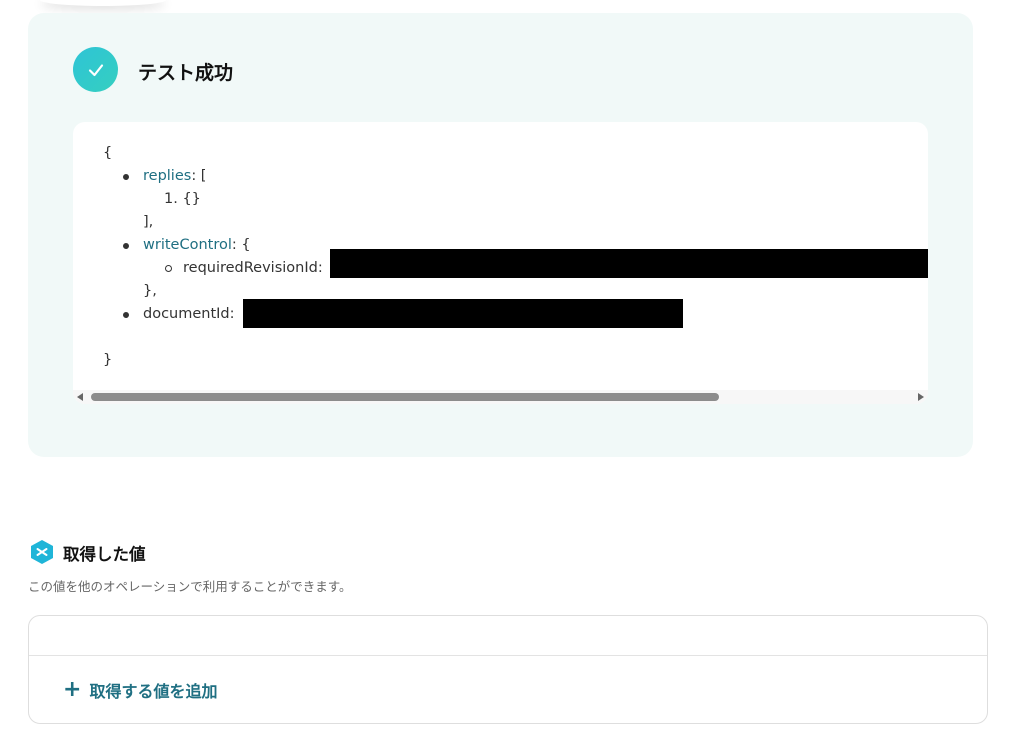 Image resolution: width=1024 pixels, height=739 pixels. I want to click on document-id-label: documentId:, so click(189, 314).